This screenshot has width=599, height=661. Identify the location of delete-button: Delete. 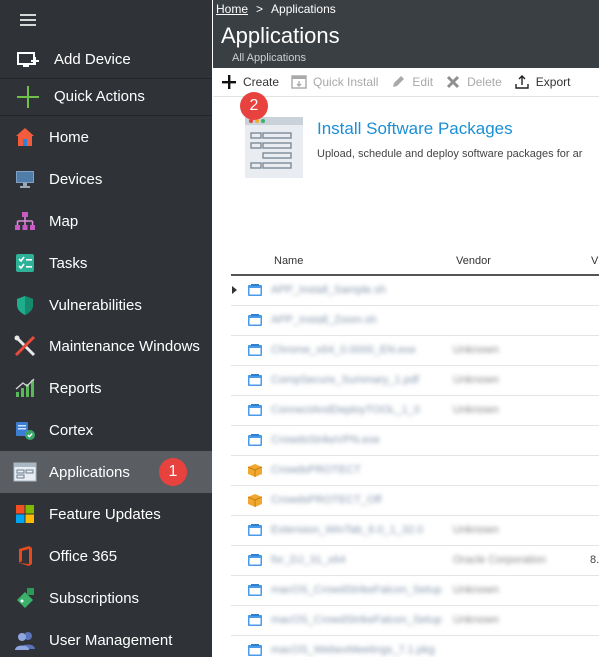
(473, 82).